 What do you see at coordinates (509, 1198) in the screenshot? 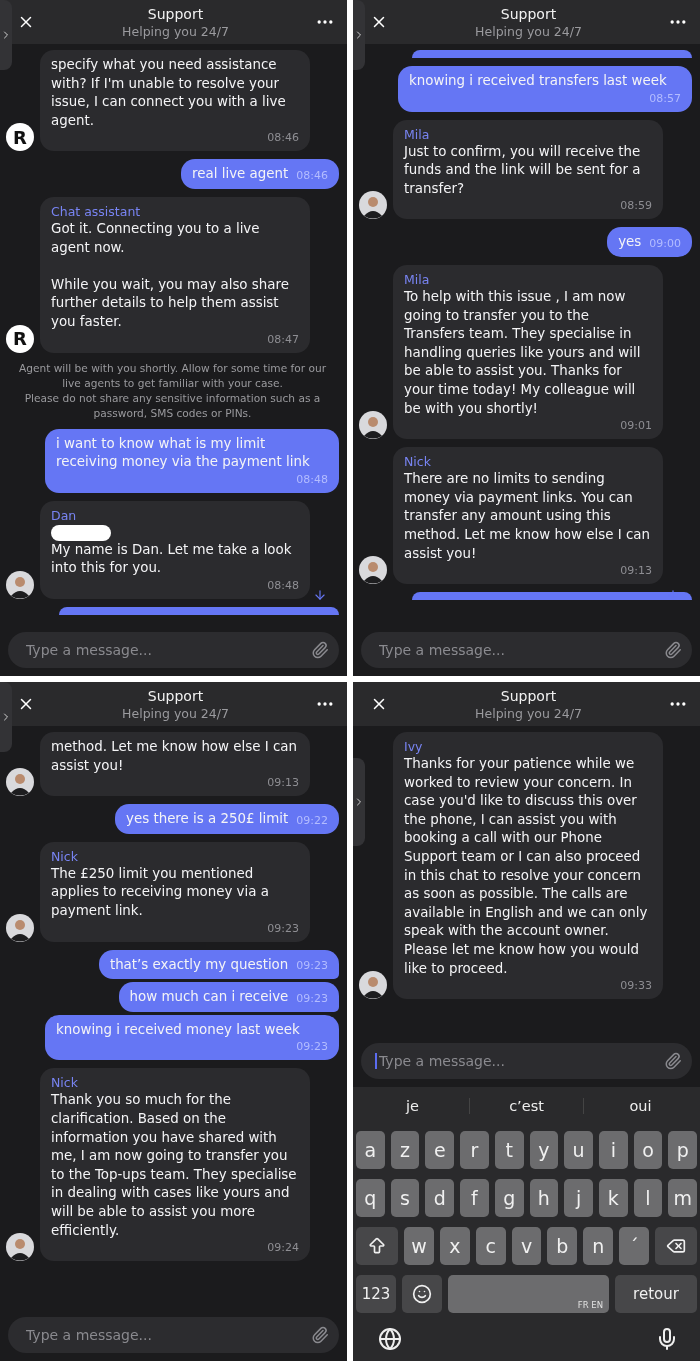
I see `keyboard-key: g` at bounding box center [509, 1198].